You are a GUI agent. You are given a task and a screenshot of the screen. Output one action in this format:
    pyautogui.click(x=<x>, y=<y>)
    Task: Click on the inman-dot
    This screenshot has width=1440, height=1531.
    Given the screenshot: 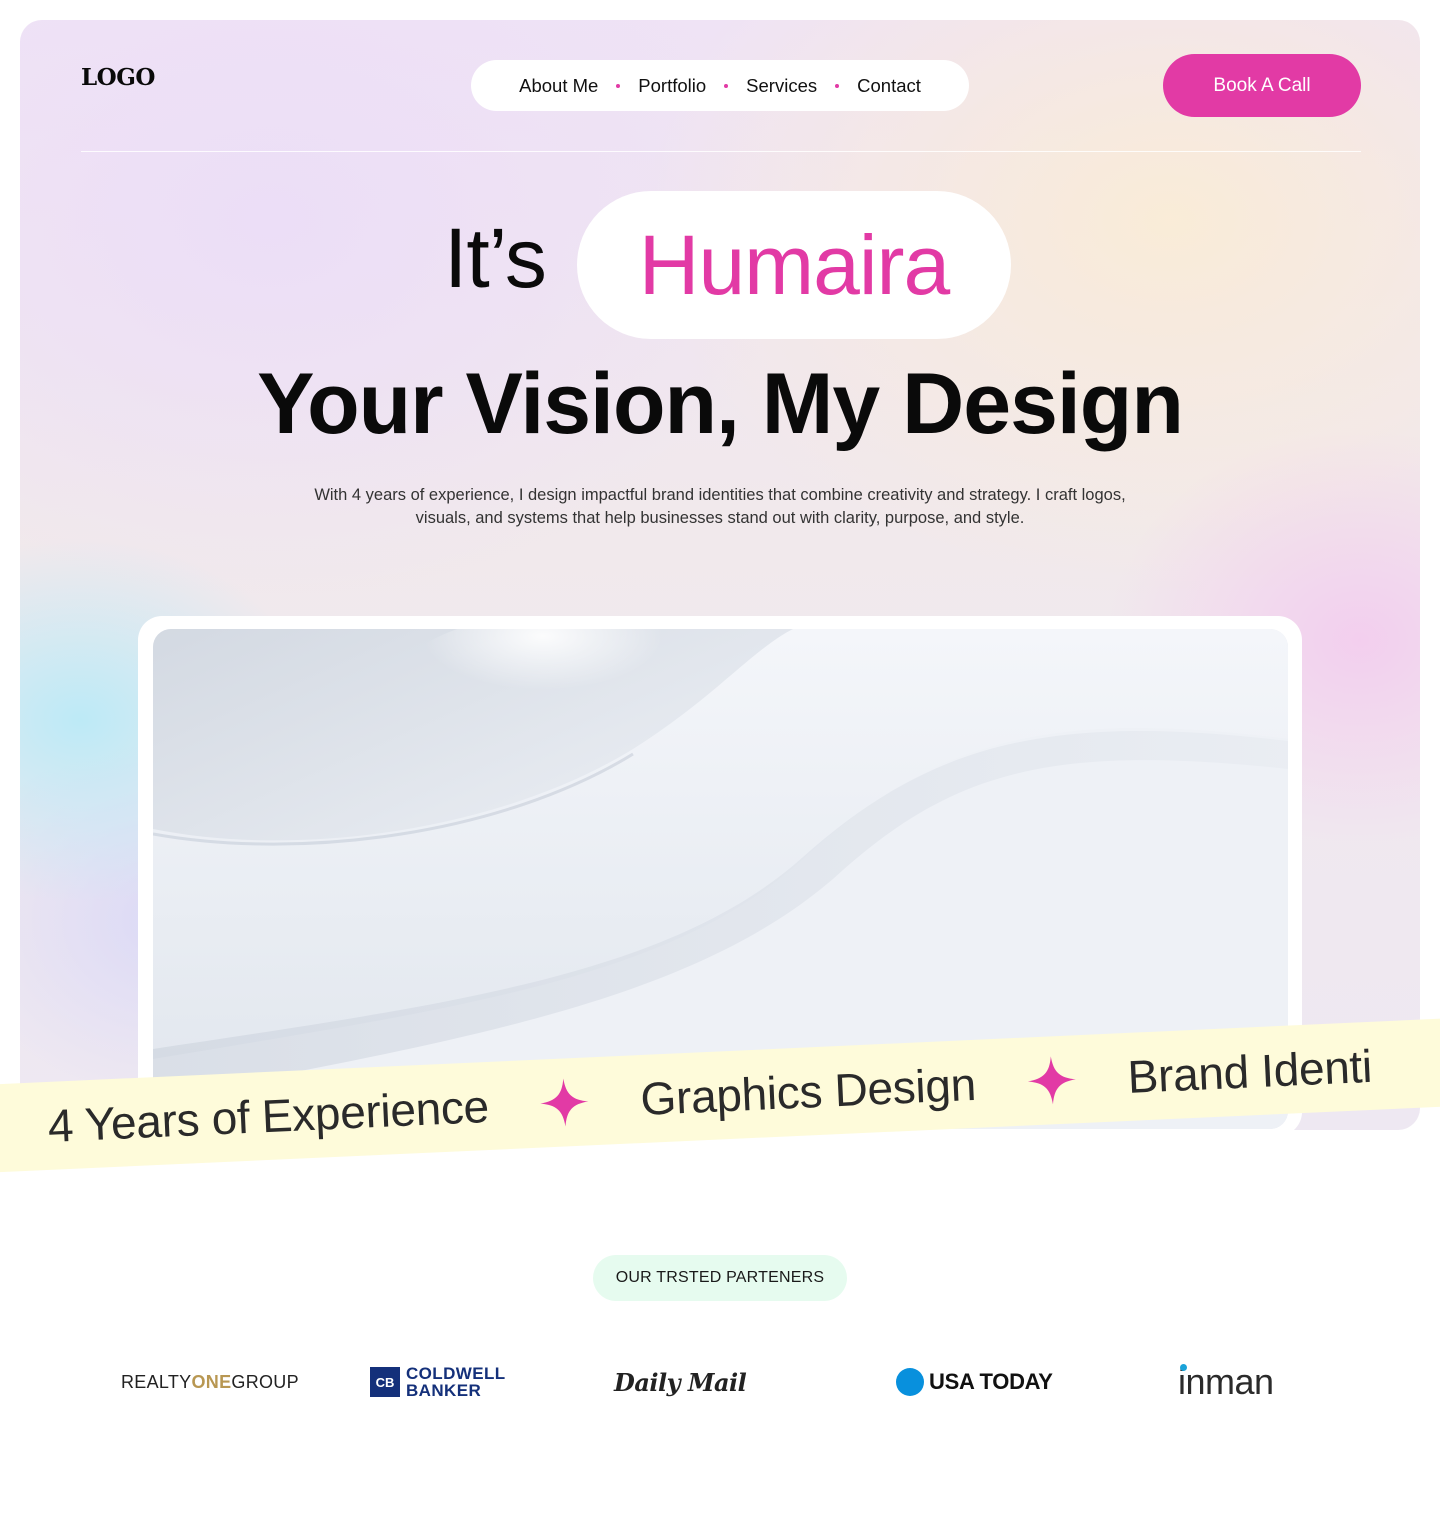 What is the action you would take?
    pyautogui.click(x=1183, y=1367)
    